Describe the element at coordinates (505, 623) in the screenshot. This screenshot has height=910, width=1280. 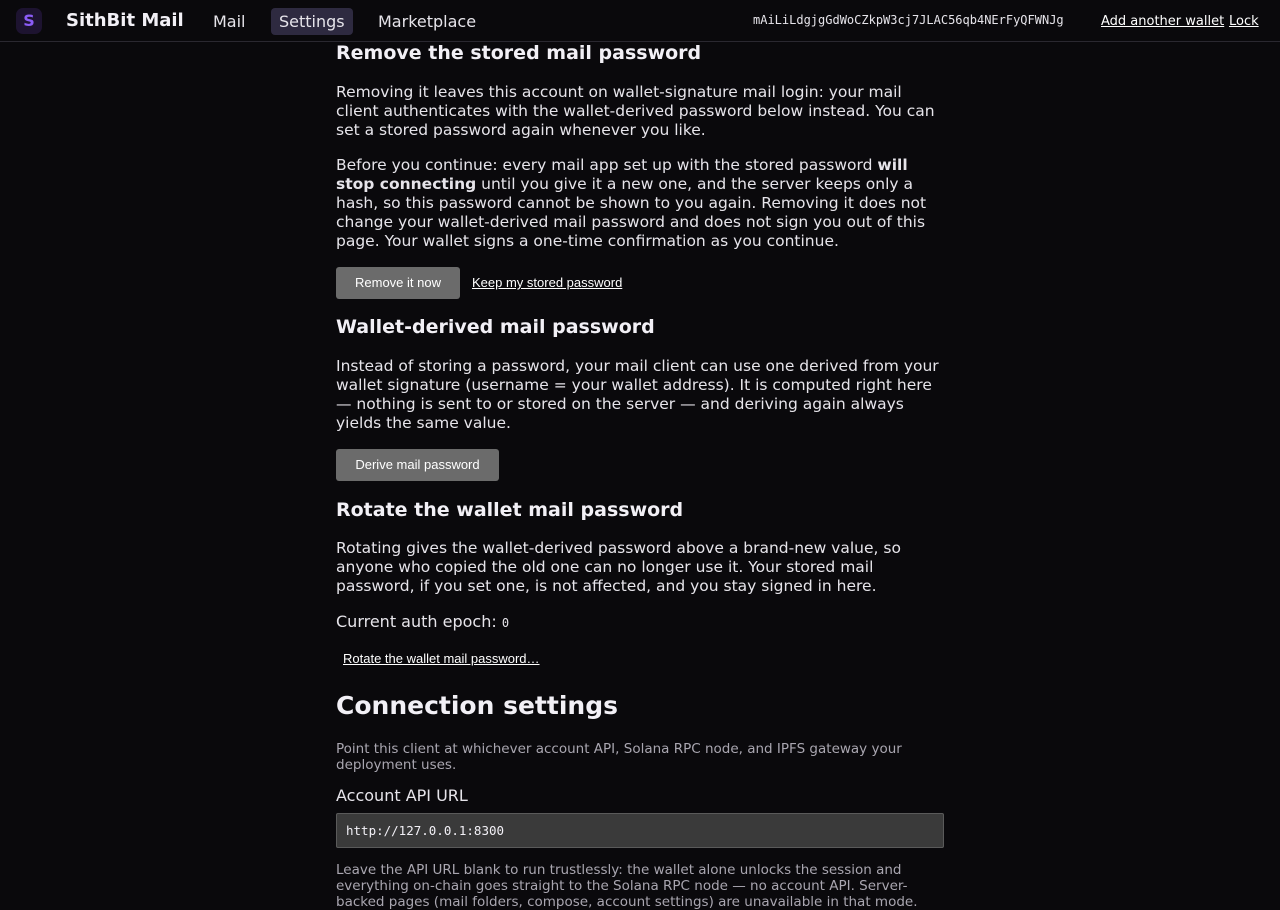
I see `auth-epoch-value: 0` at that location.